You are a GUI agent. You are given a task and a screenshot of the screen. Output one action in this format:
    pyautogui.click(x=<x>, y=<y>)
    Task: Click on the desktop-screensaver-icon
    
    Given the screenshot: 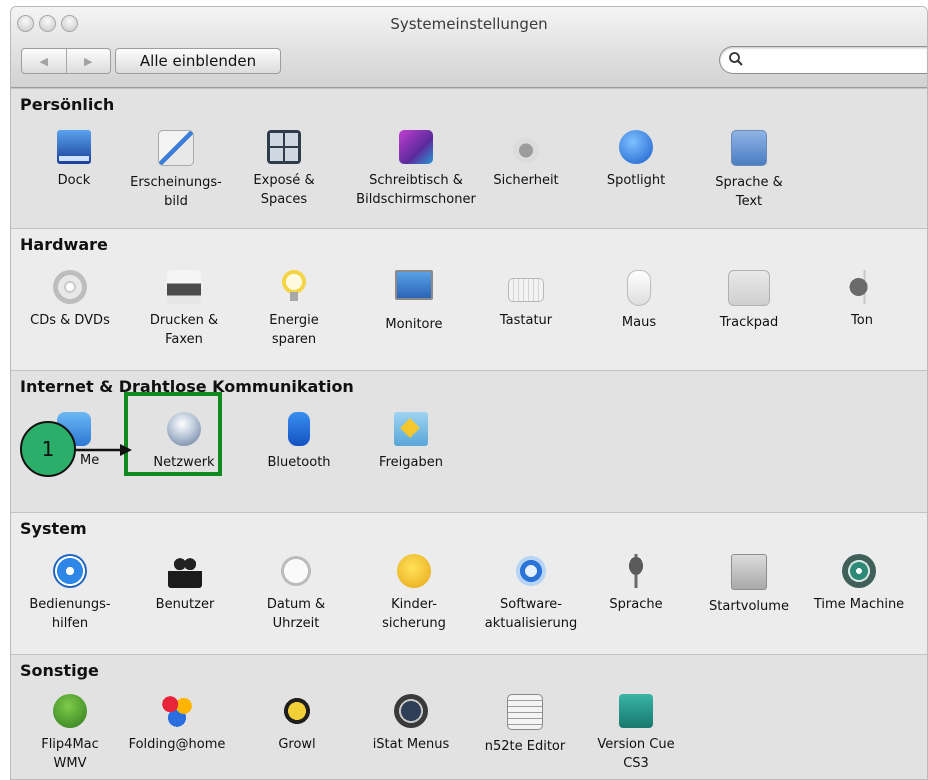 What is the action you would take?
    pyautogui.click(x=416, y=147)
    